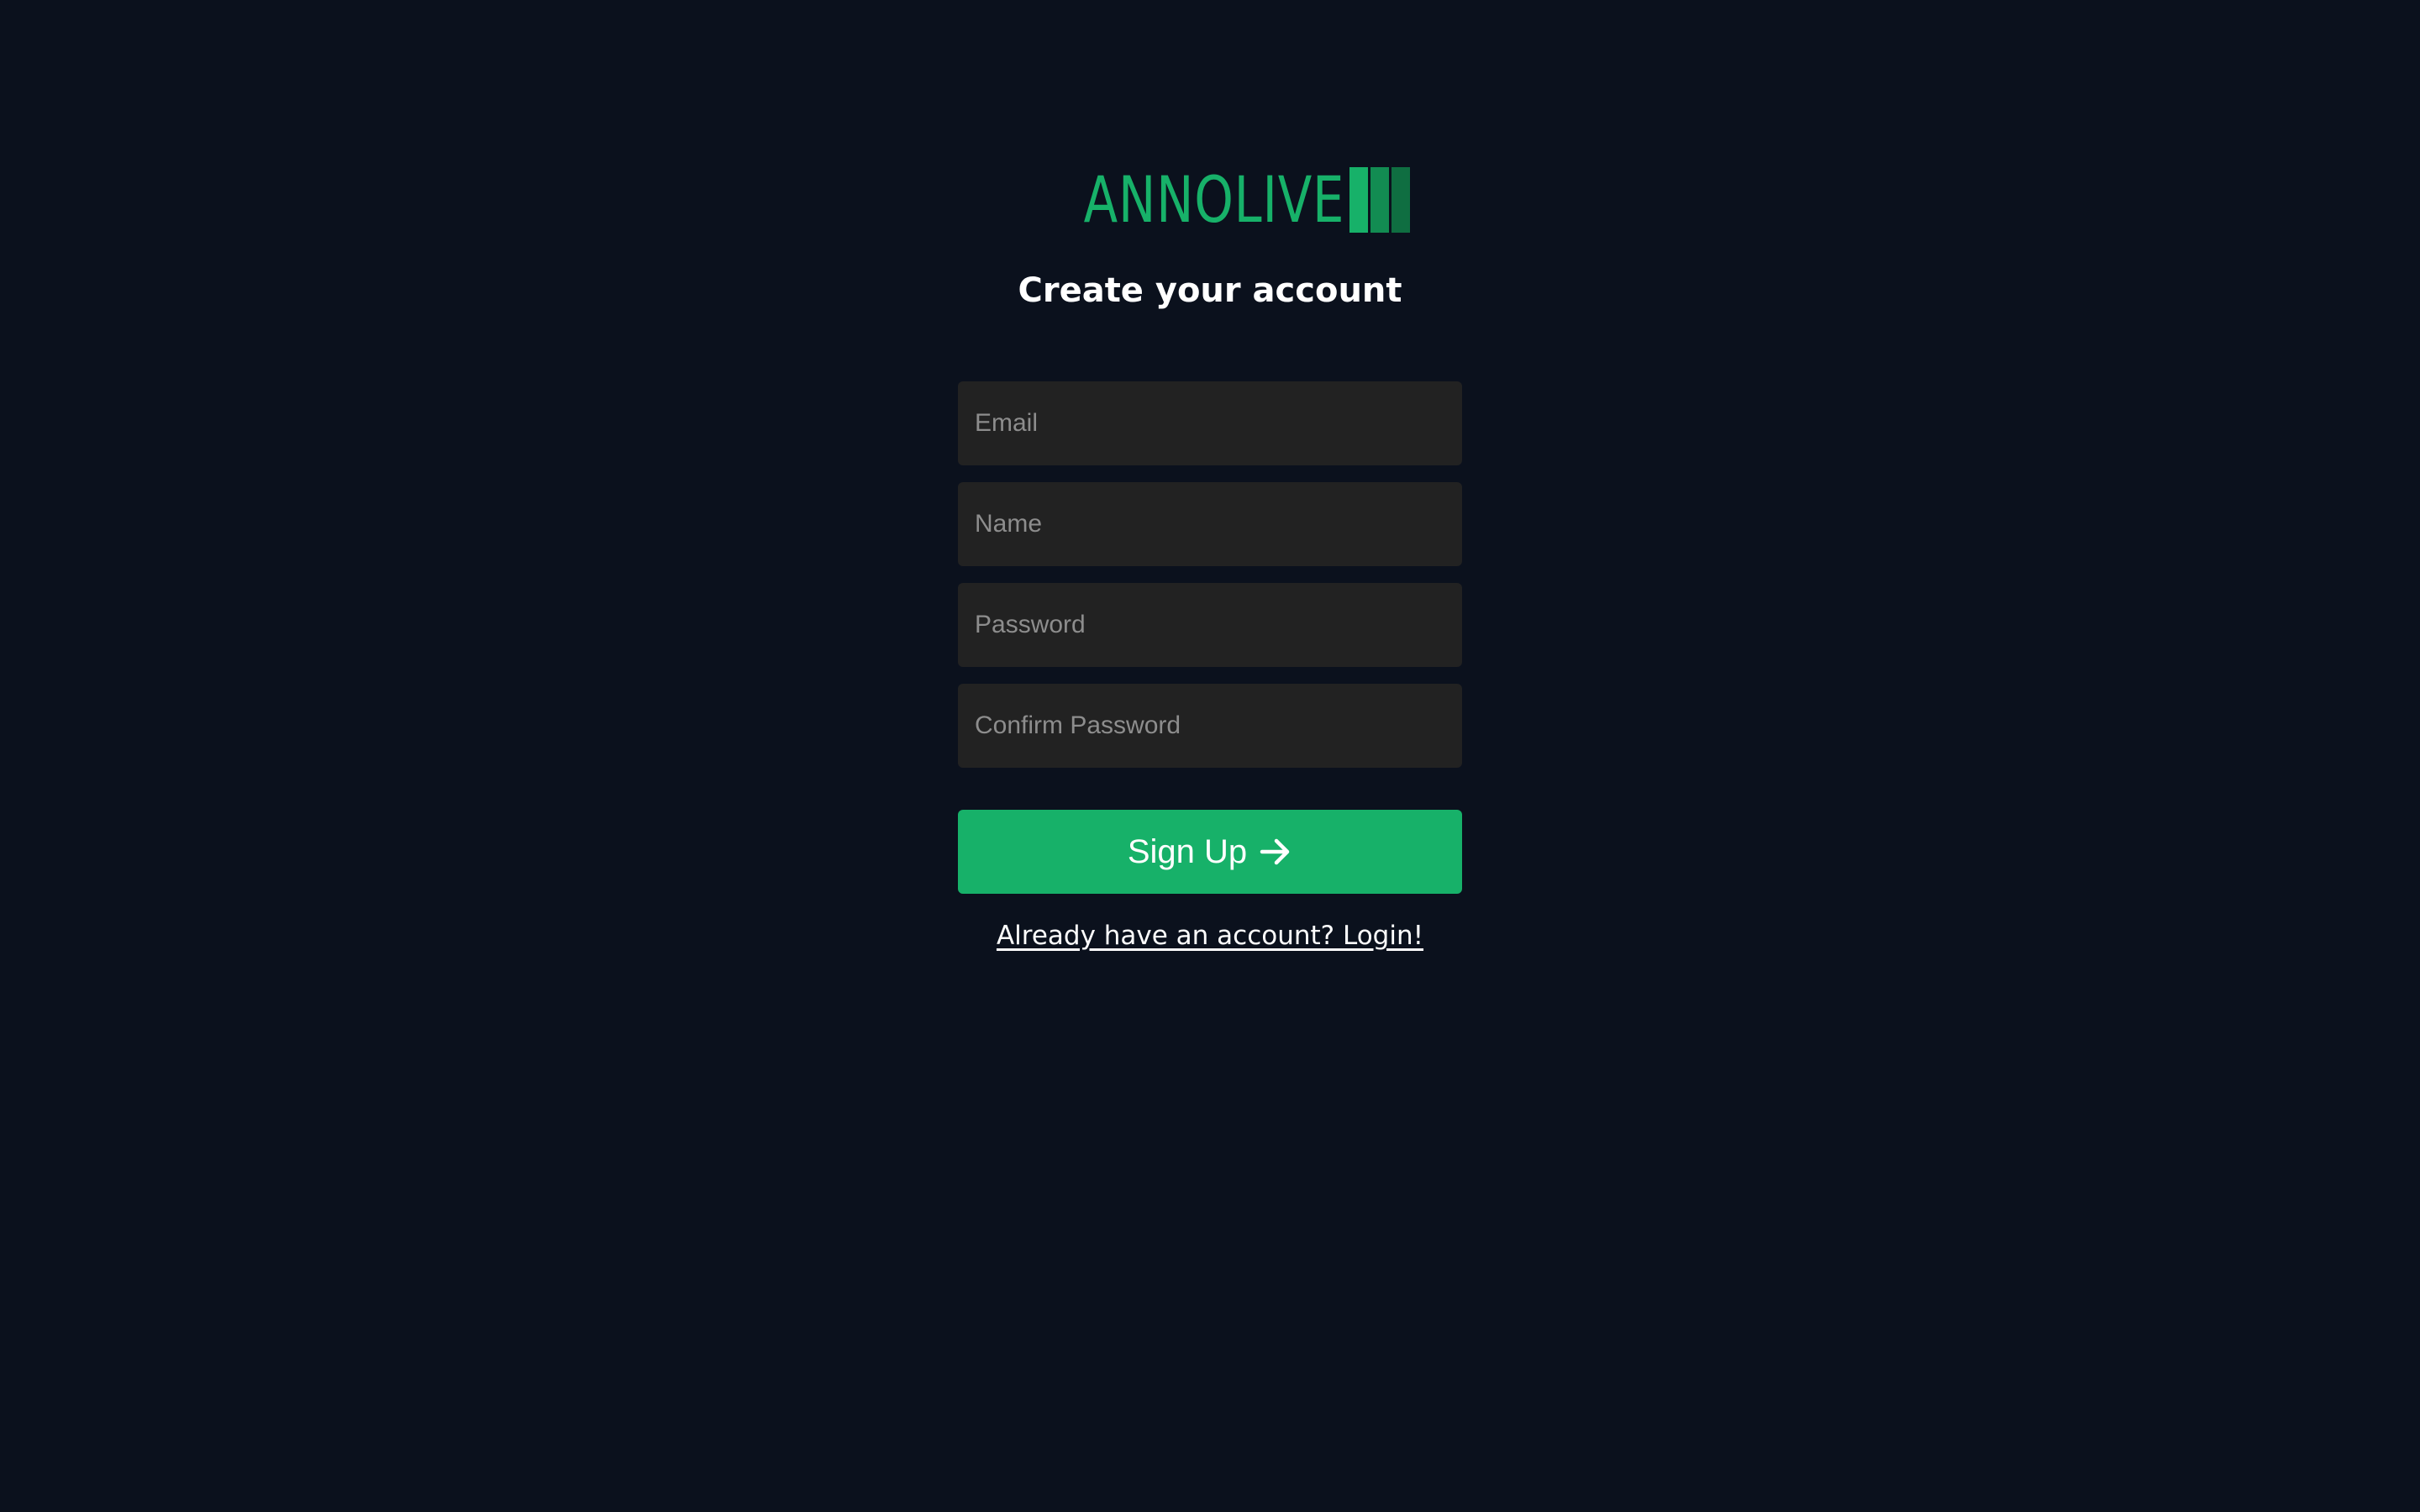 The image size is (2420, 1512). Describe the element at coordinates (1210, 524) in the screenshot. I see `name-field` at that location.